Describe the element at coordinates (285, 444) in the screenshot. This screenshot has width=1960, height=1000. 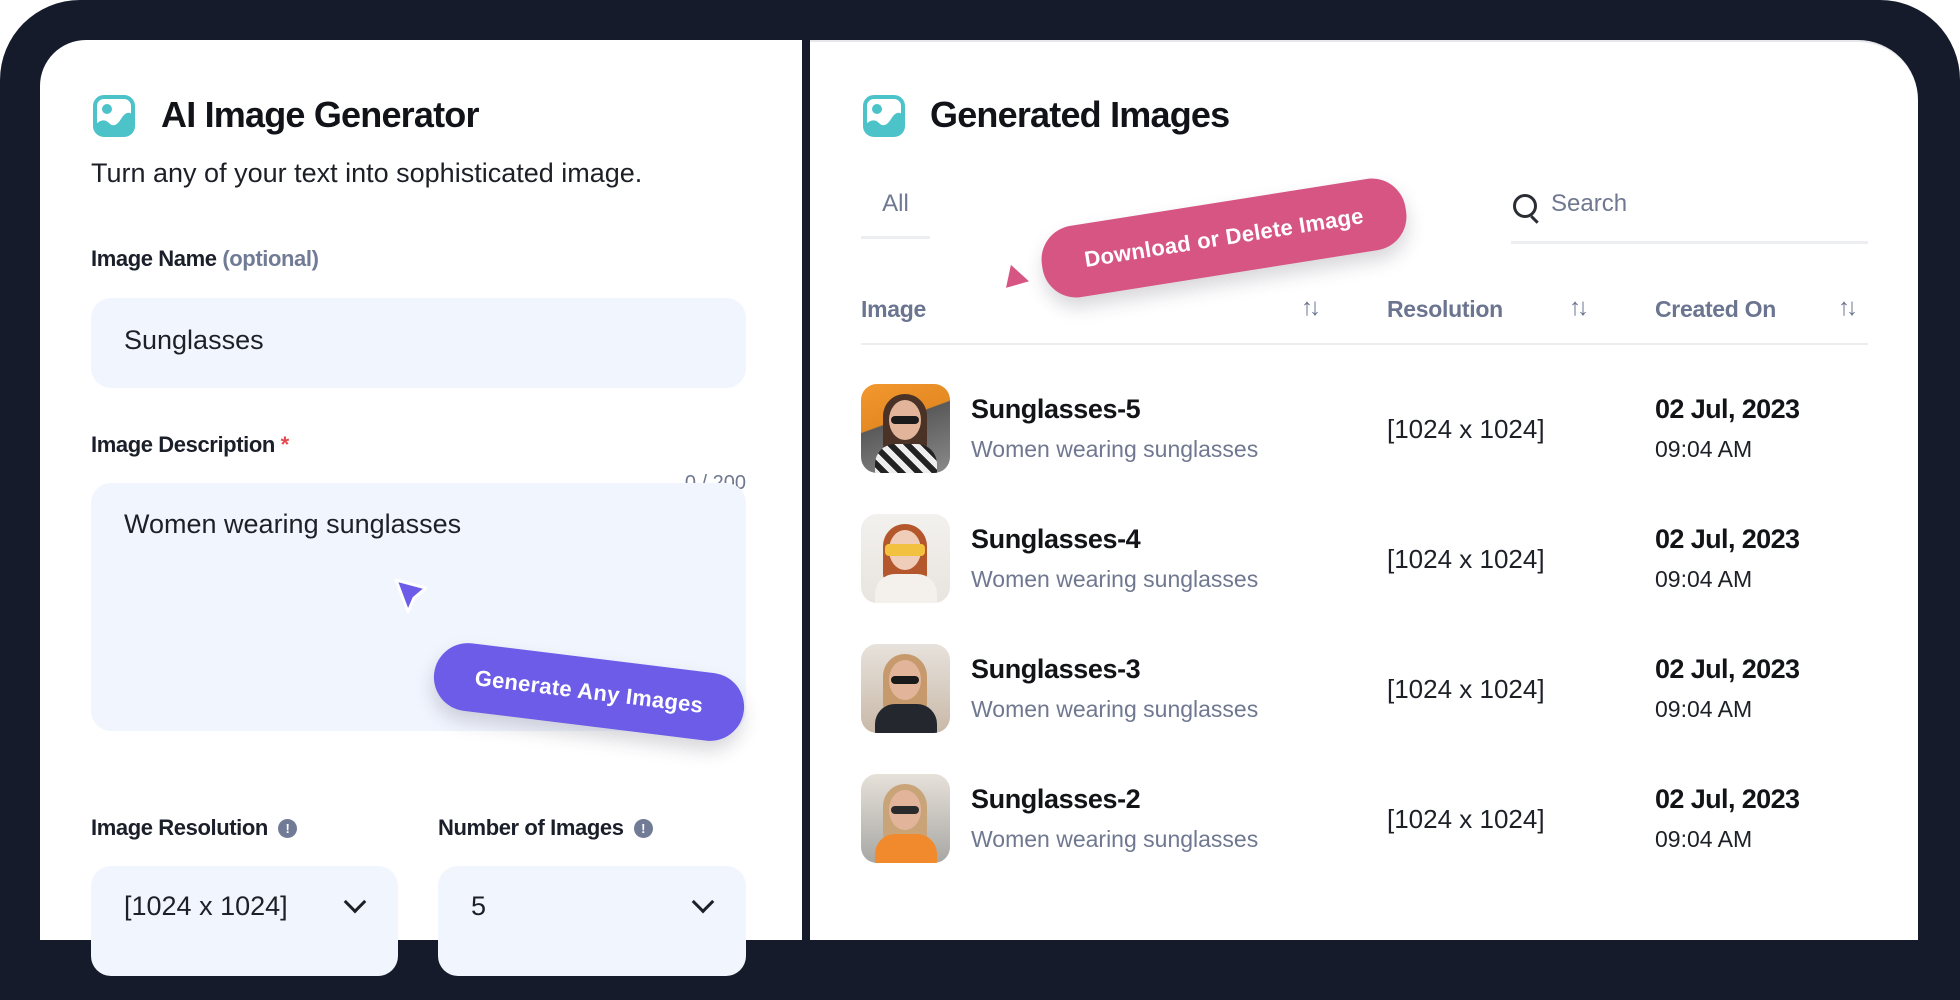
I see `required-mark: *` at that location.